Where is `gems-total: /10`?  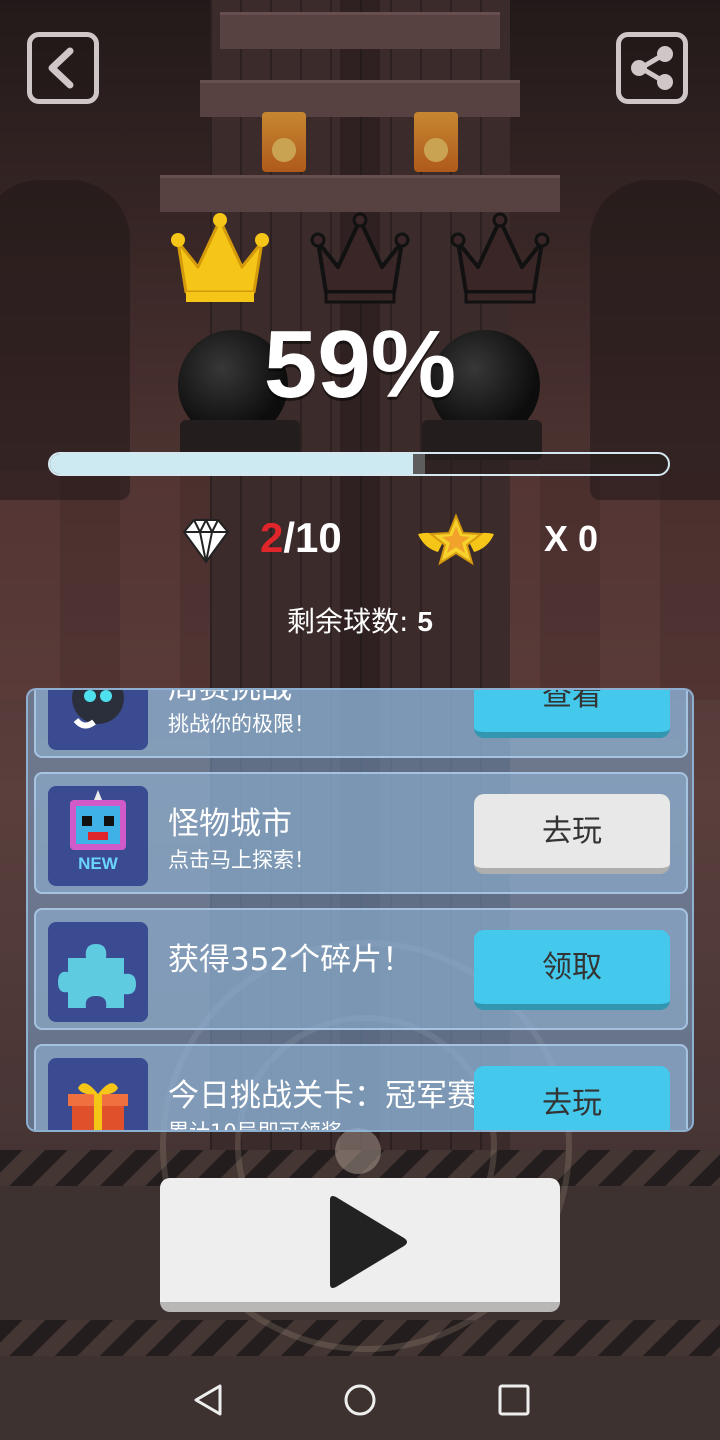 gems-total: /10 is located at coordinates (312, 537).